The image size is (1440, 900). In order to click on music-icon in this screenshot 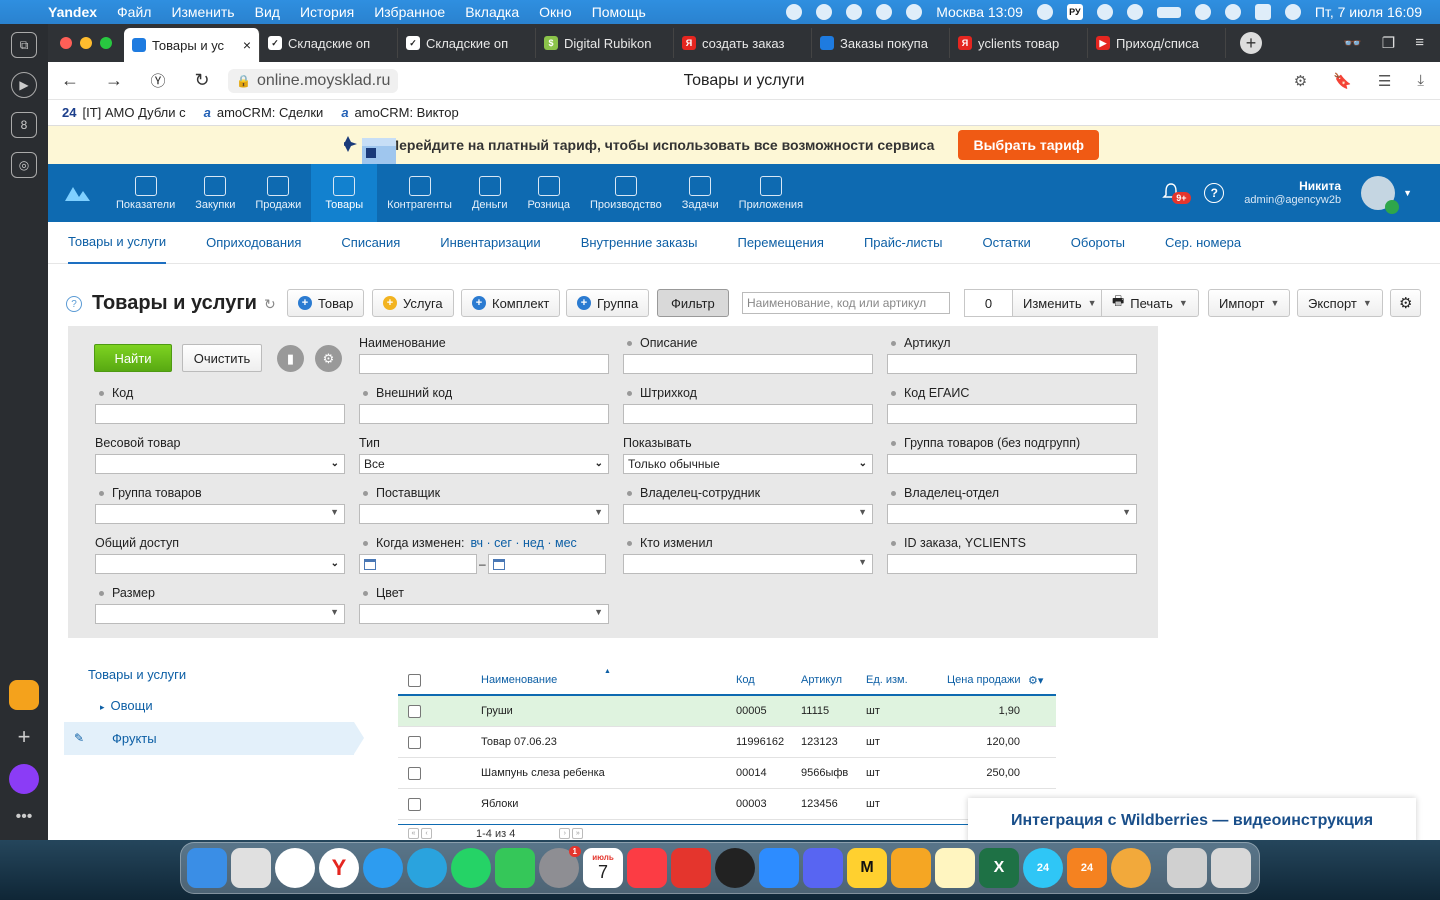, I will do `click(647, 868)`.